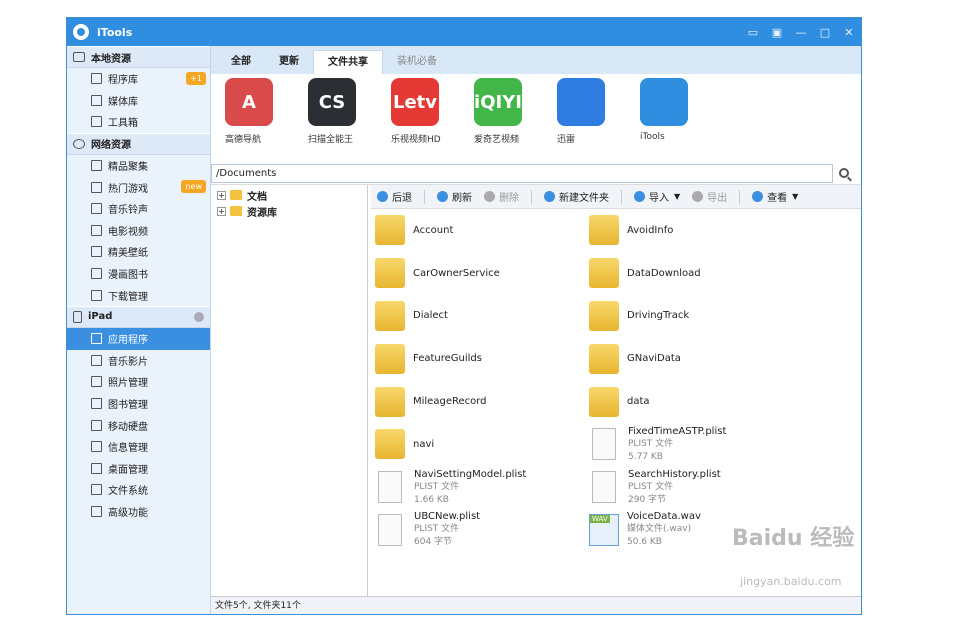 This screenshot has width=955, height=618. Describe the element at coordinates (128, 449) in the screenshot. I see `sidebar-item-label: 信息管理` at that location.